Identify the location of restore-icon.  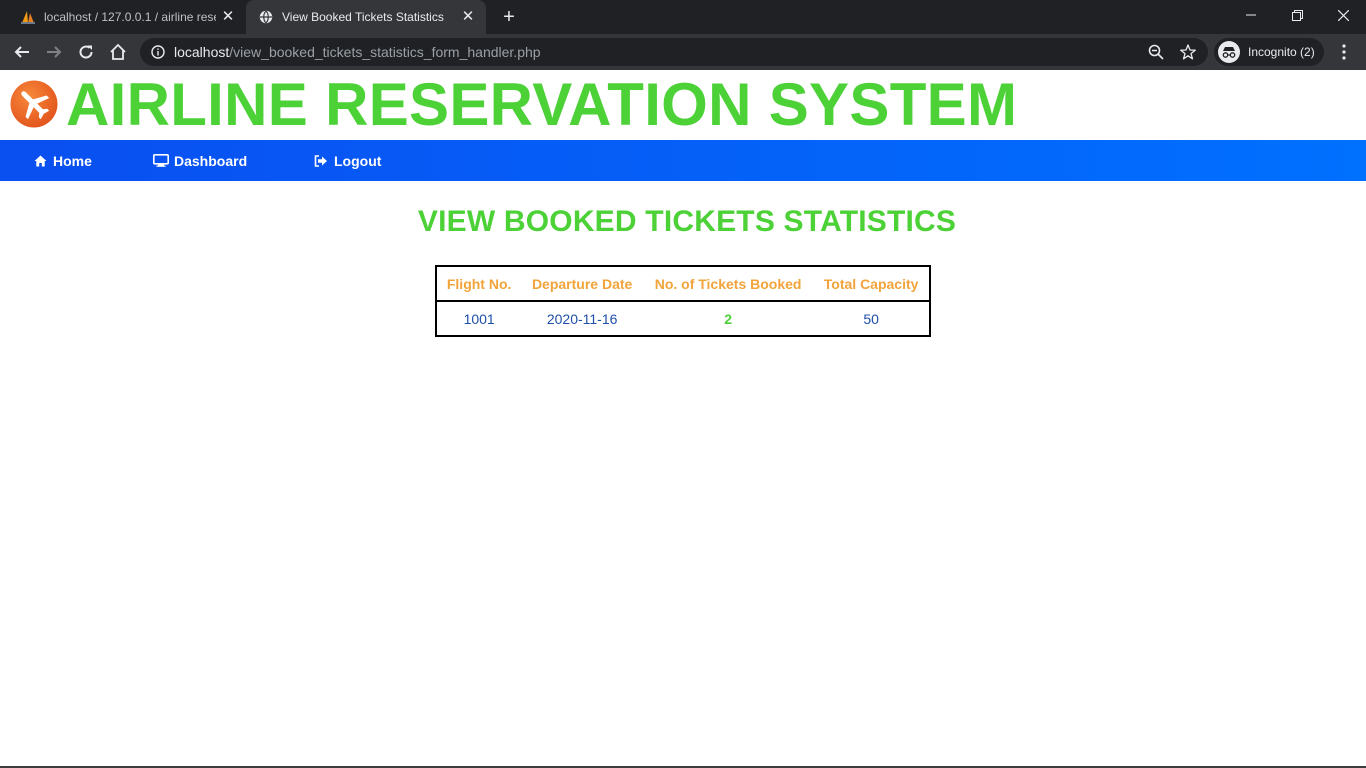
(1297, 15).